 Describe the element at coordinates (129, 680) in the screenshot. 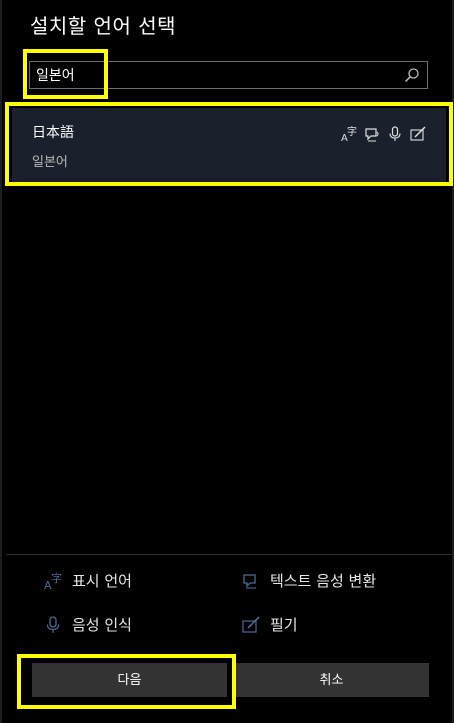

I see `next-button: 다음` at that location.